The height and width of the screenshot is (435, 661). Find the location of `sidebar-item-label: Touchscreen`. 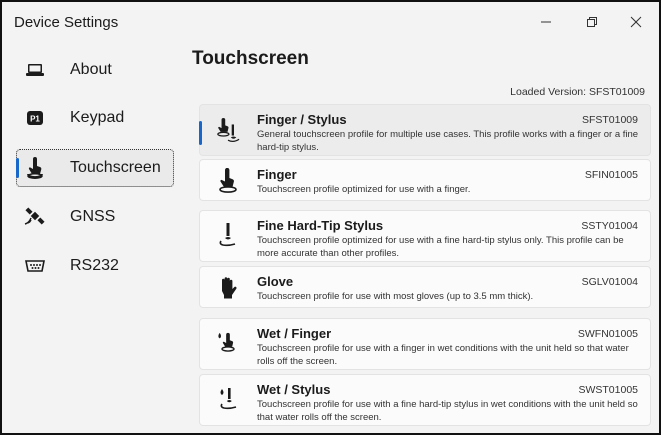

sidebar-item-label: Touchscreen is located at coordinates (115, 167).